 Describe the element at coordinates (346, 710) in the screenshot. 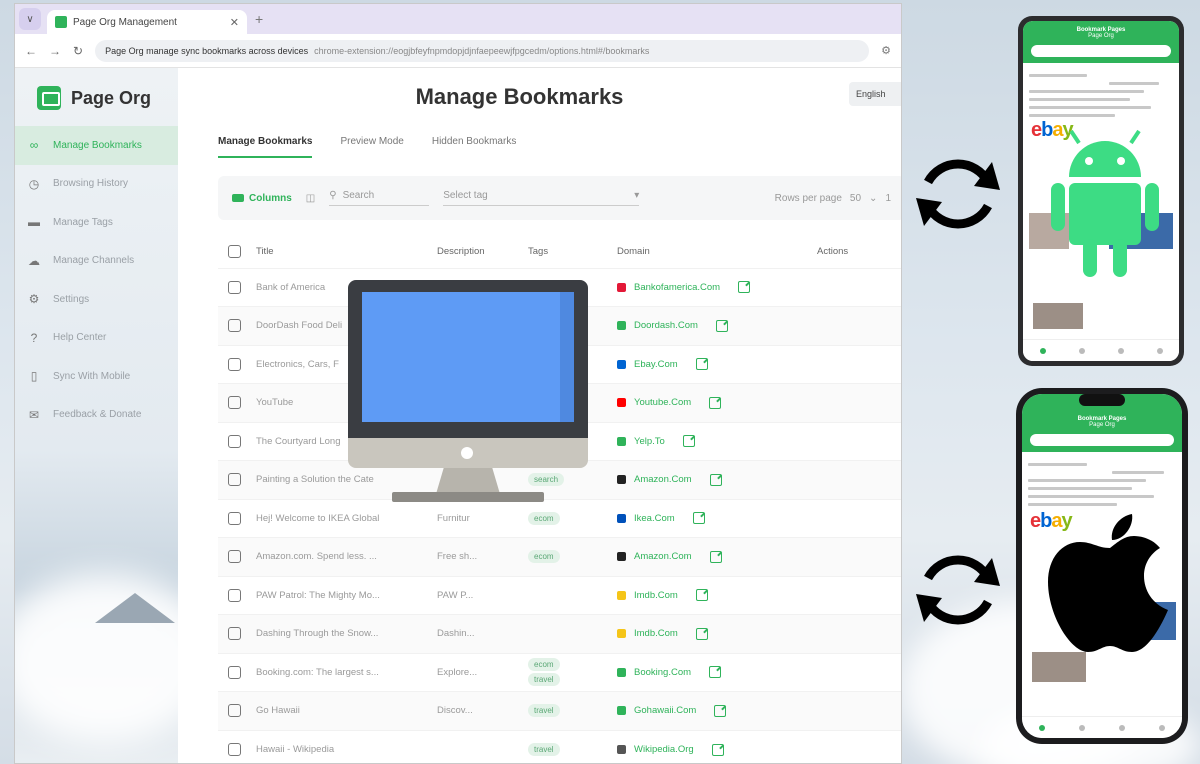

I see `bookmark-title: Go Hawaii` at that location.